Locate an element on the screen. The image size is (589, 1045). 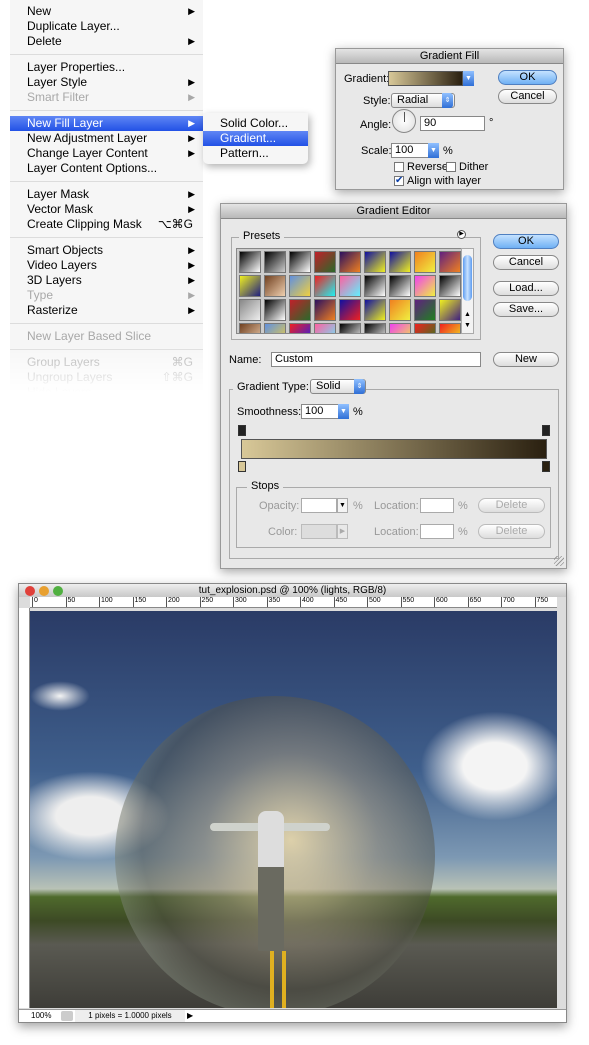
presets-scrollbar: ▲ ▼ is located at coordinates (467, 291).